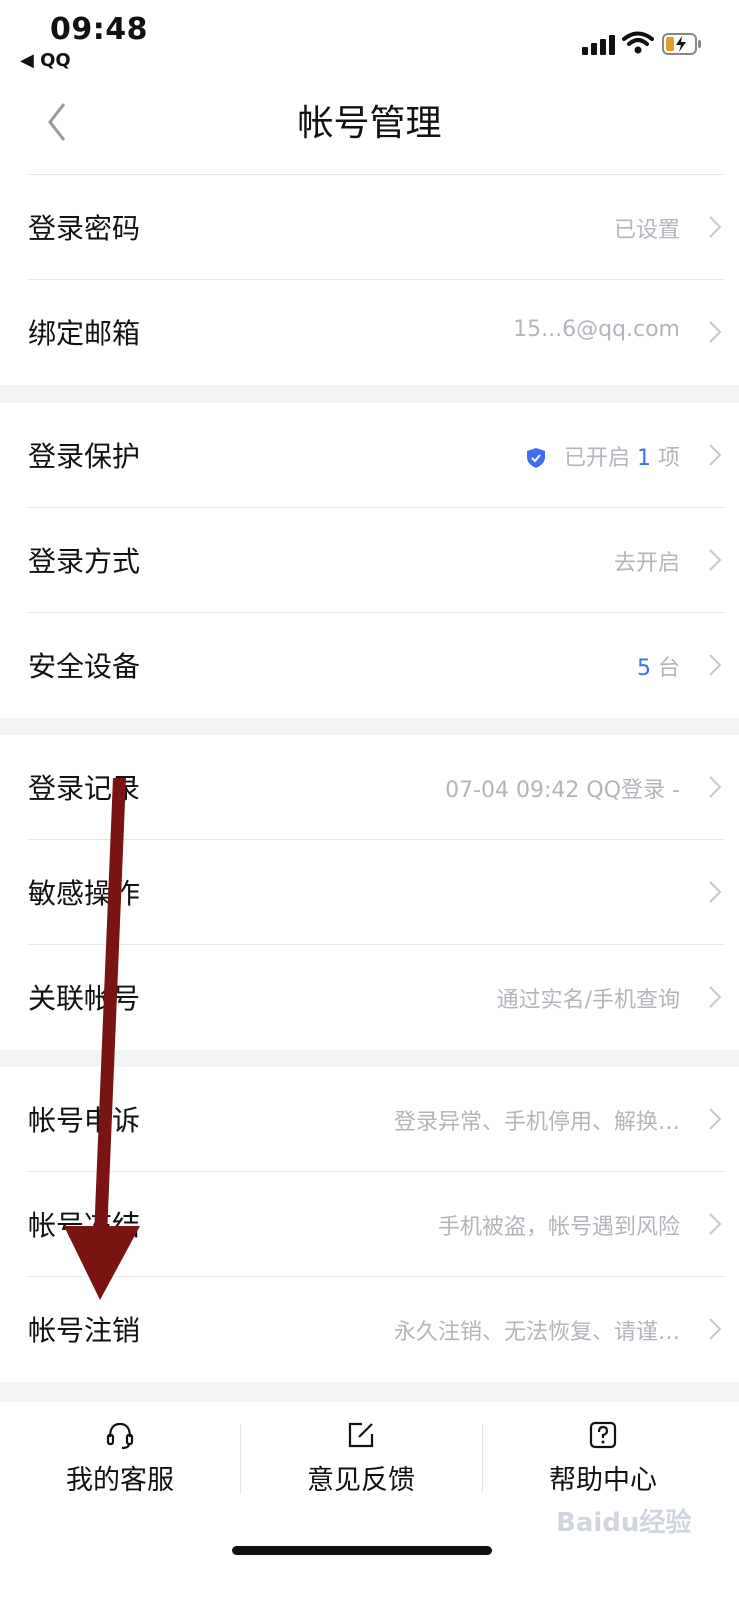  What do you see at coordinates (600, 458) in the screenshot?
I see `protection-status-text: 已开启` at bounding box center [600, 458].